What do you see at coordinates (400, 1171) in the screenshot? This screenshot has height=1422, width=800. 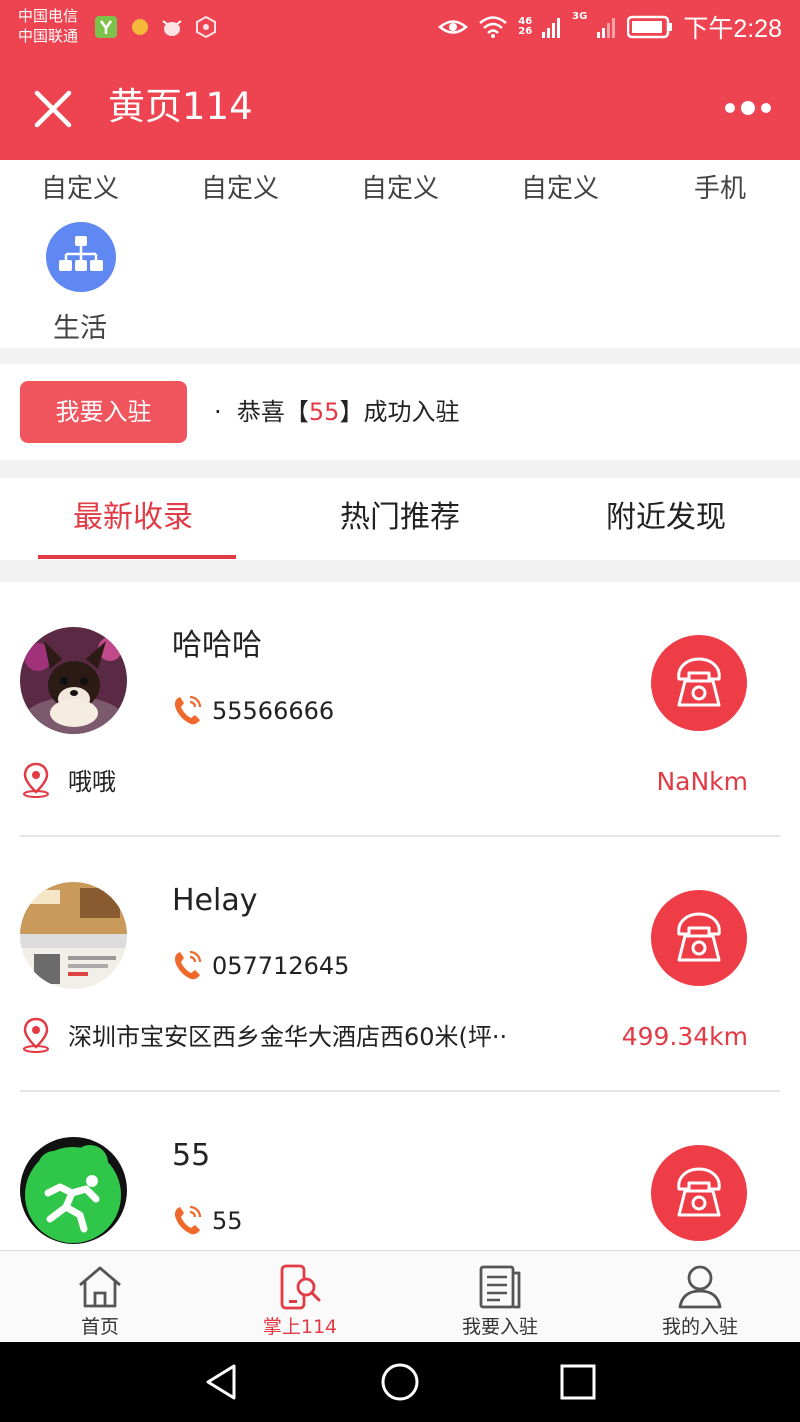 I see `list-item: 55 55` at bounding box center [400, 1171].